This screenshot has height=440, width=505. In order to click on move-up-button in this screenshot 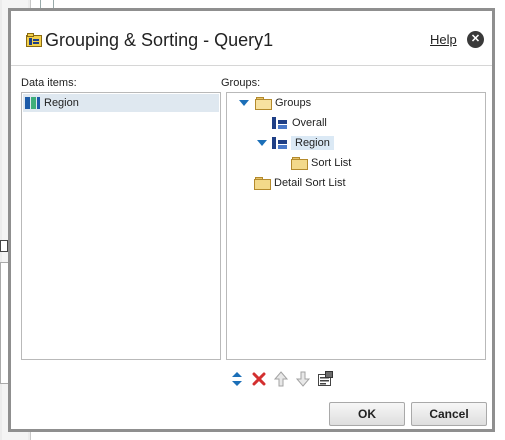, I will do `click(281, 379)`.